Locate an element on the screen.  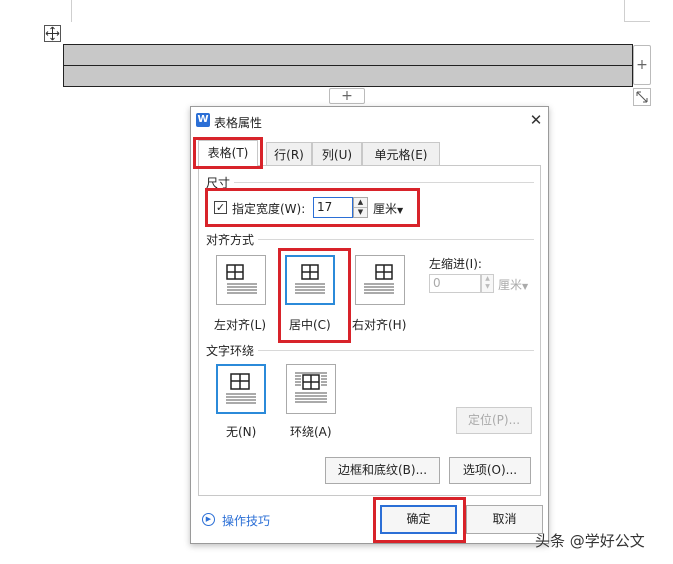
add-row-button: + is located at coordinates (347, 96).